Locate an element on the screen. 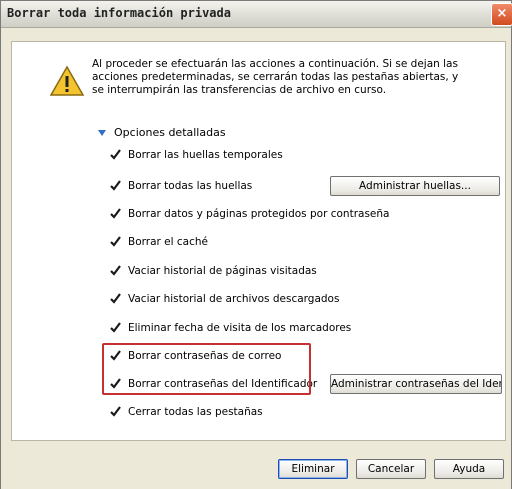 The image size is (512, 489). warning-icon is located at coordinates (67, 80).